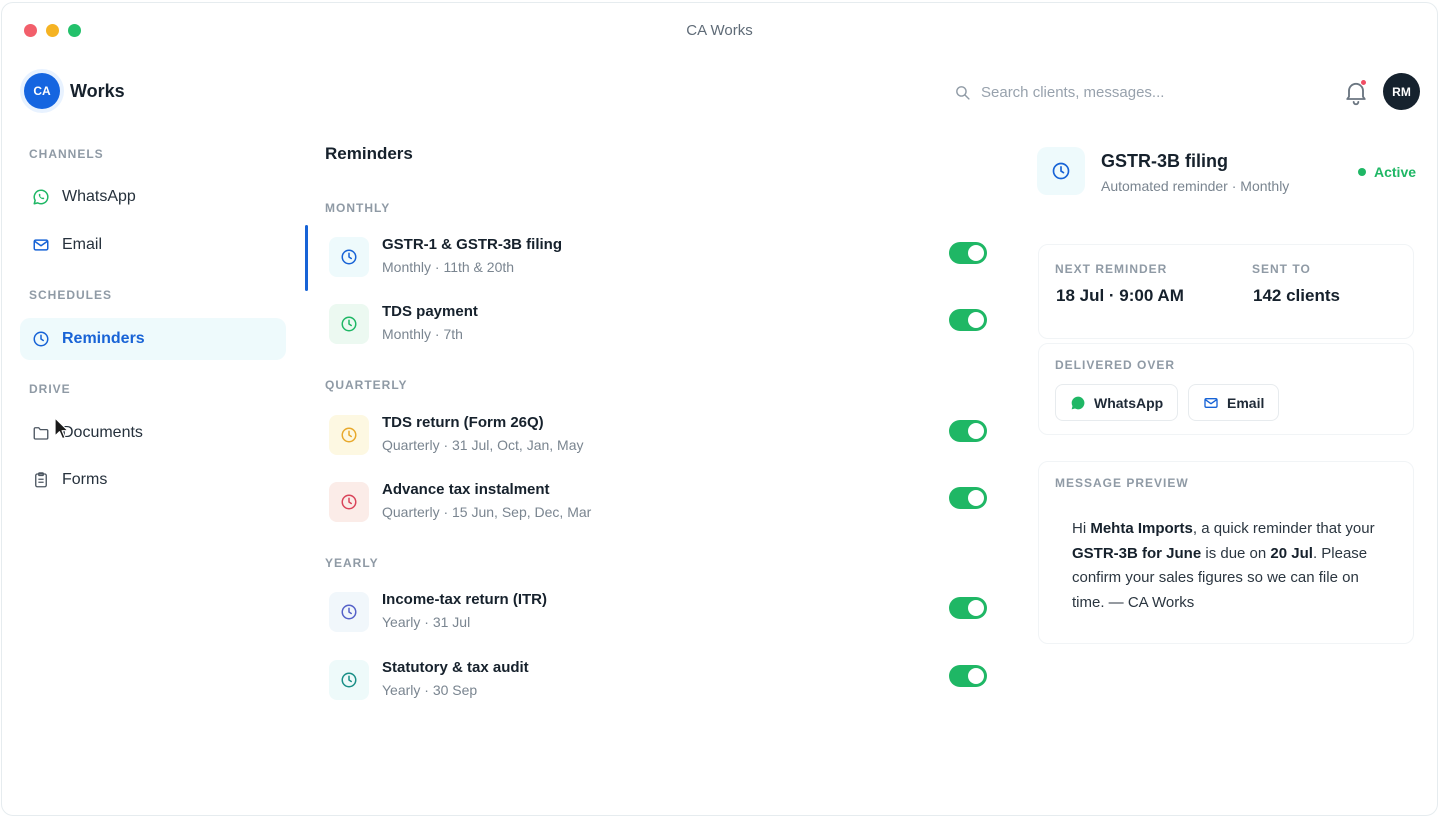 The image size is (1440, 818). What do you see at coordinates (82, 244) in the screenshot?
I see `sidebar-item-label: Email` at bounding box center [82, 244].